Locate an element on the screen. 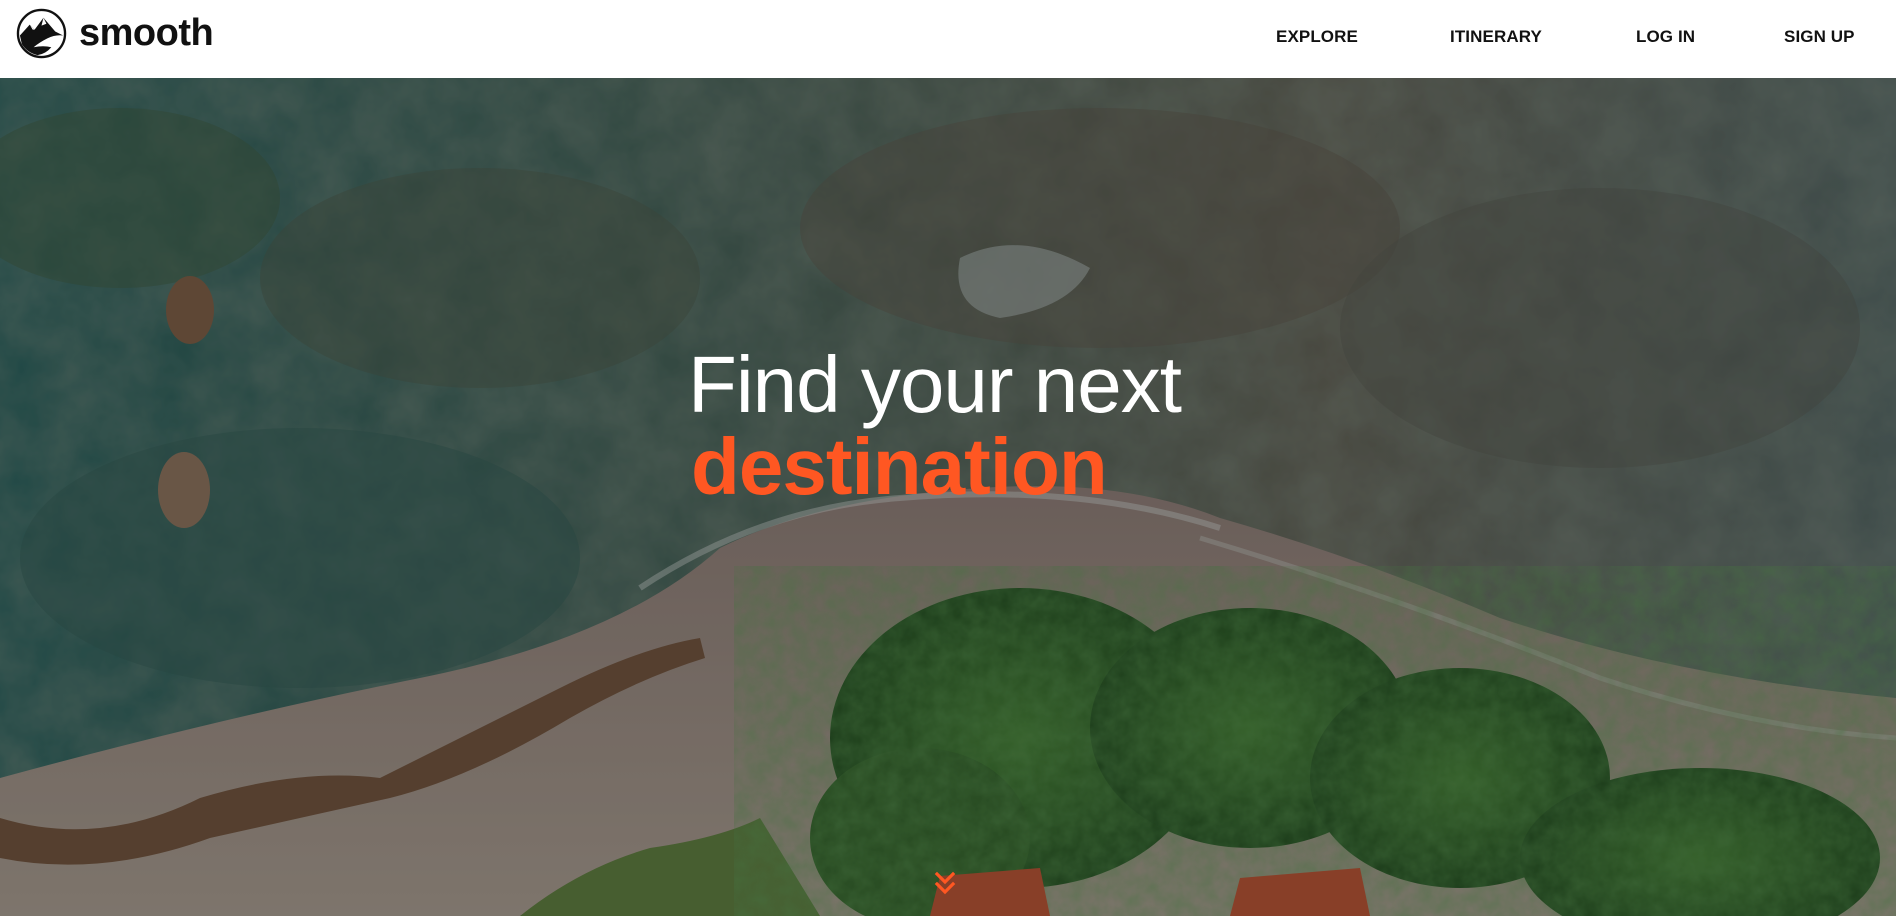 The height and width of the screenshot is (916, 1896). hero-headline: Find your next destination is located at coordinates (1038, 426).